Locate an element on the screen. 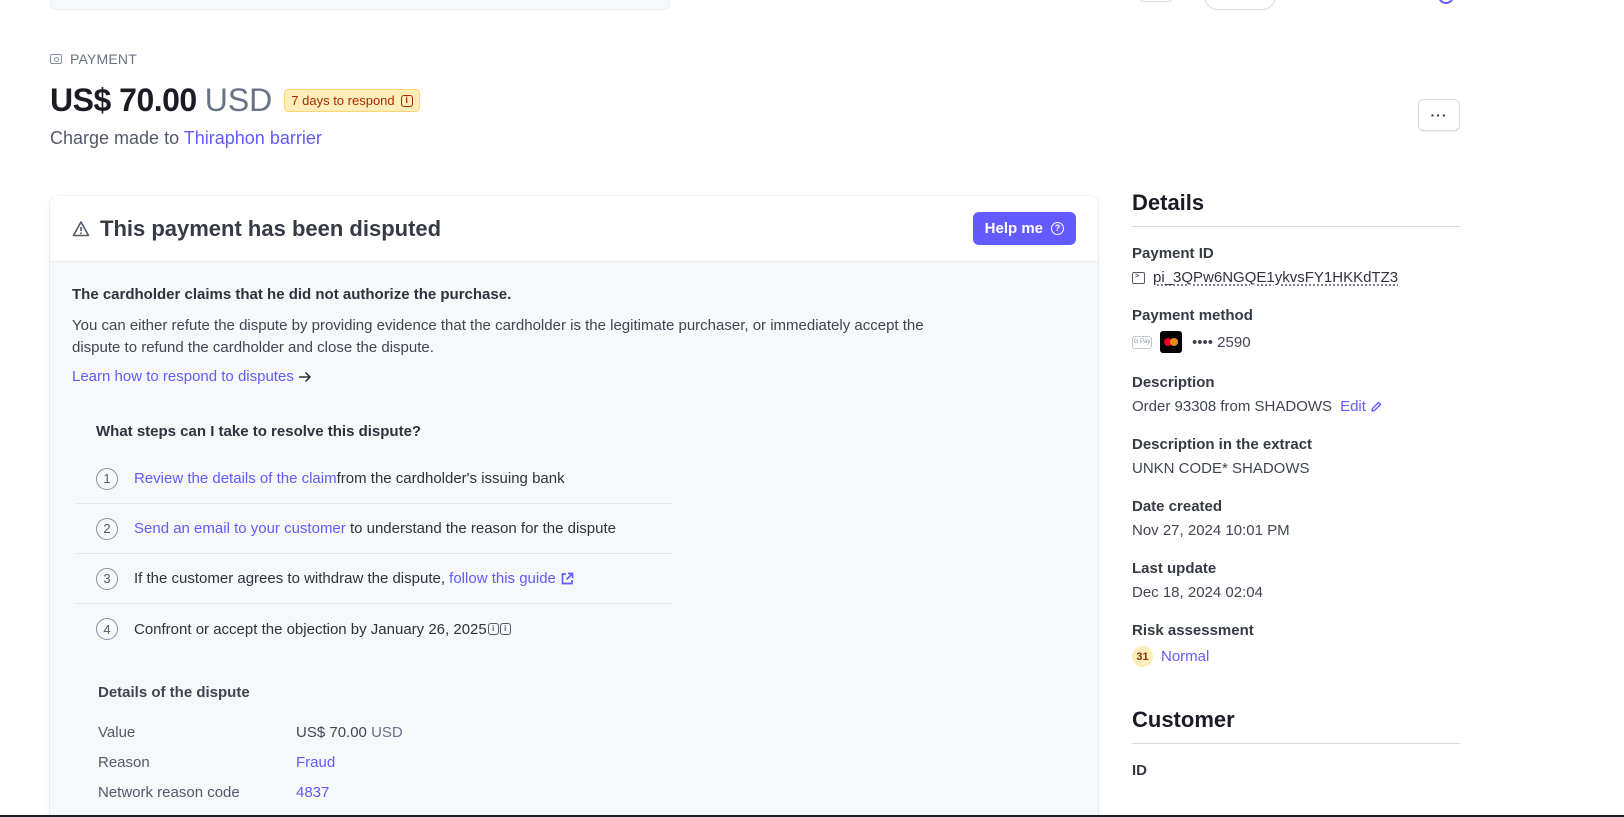  details-value: US$ 70.00 USD is located at coordinates (349, 732).